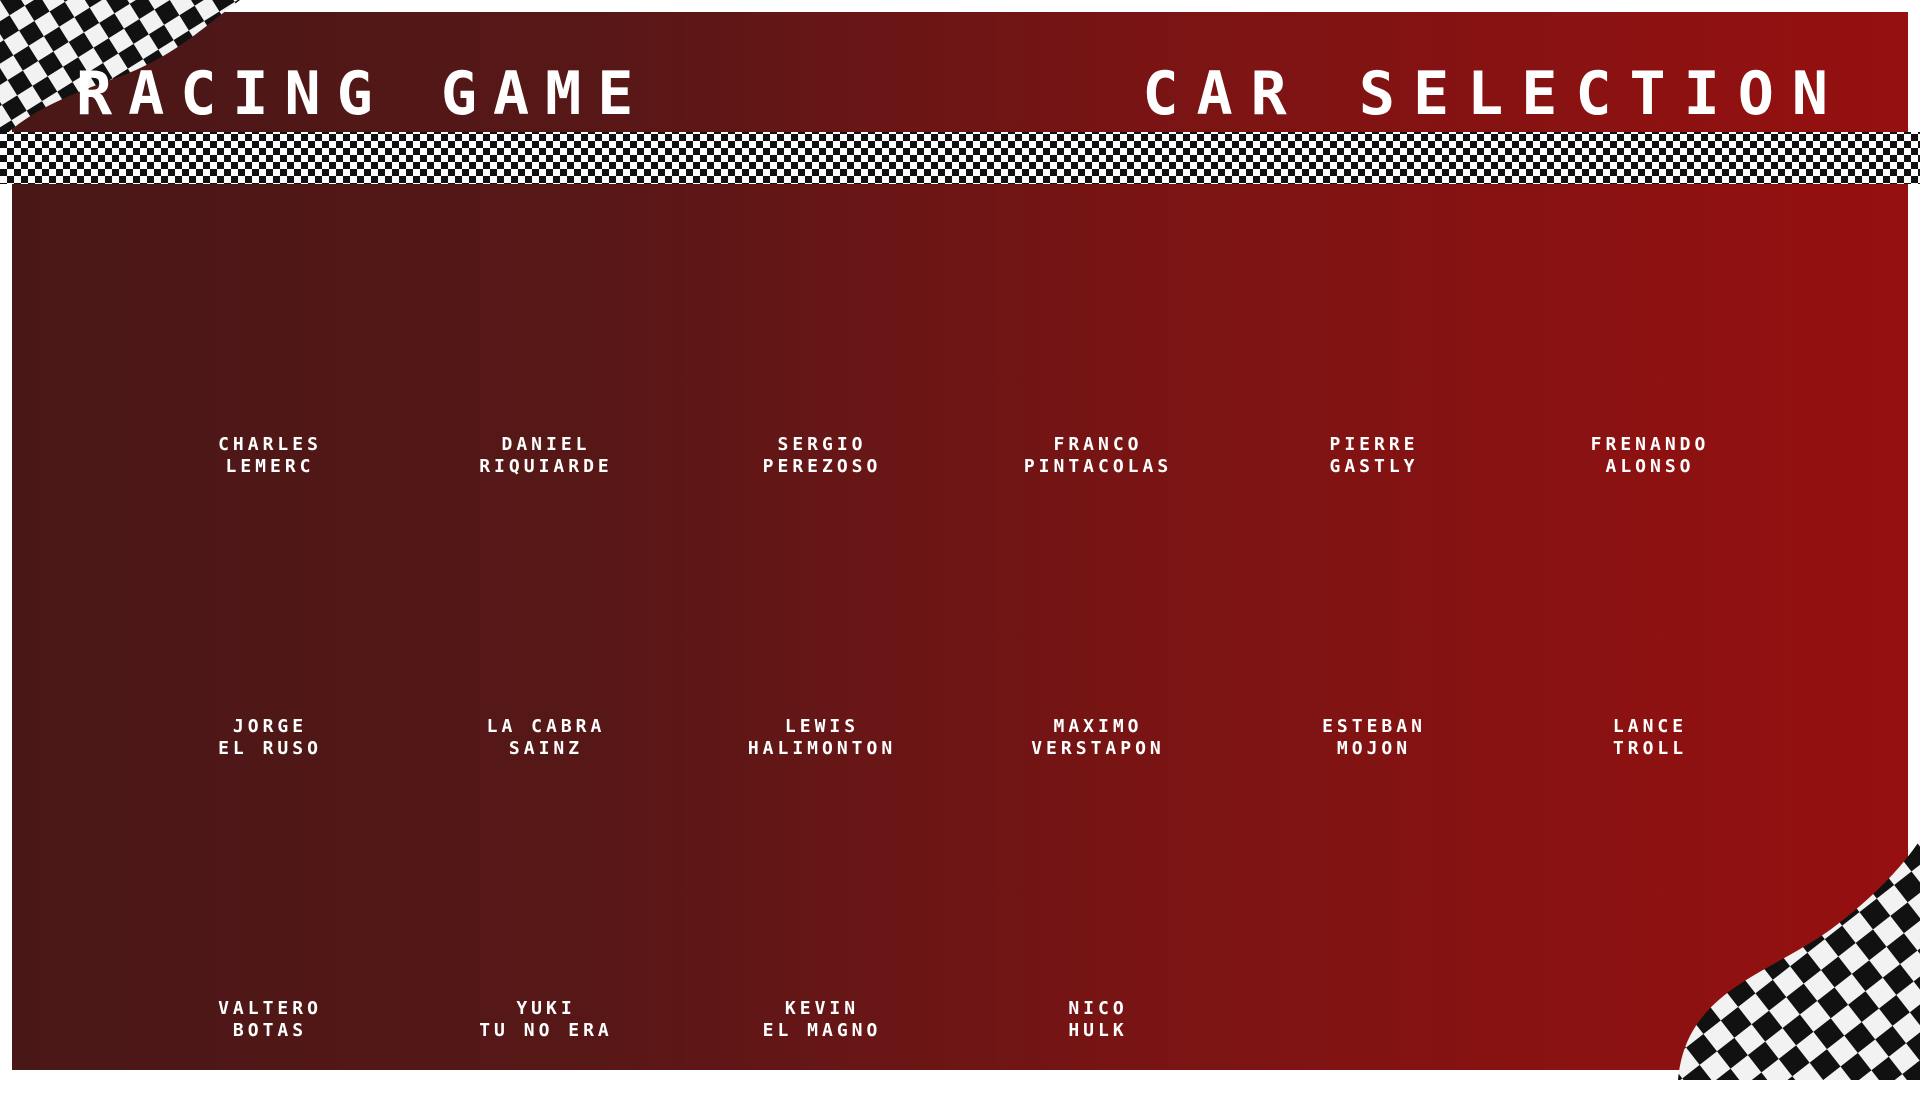 The height and width of the screenshot is (1094, 1920). I want to click on driver-first-name: NICO, so click(1098, 1008).